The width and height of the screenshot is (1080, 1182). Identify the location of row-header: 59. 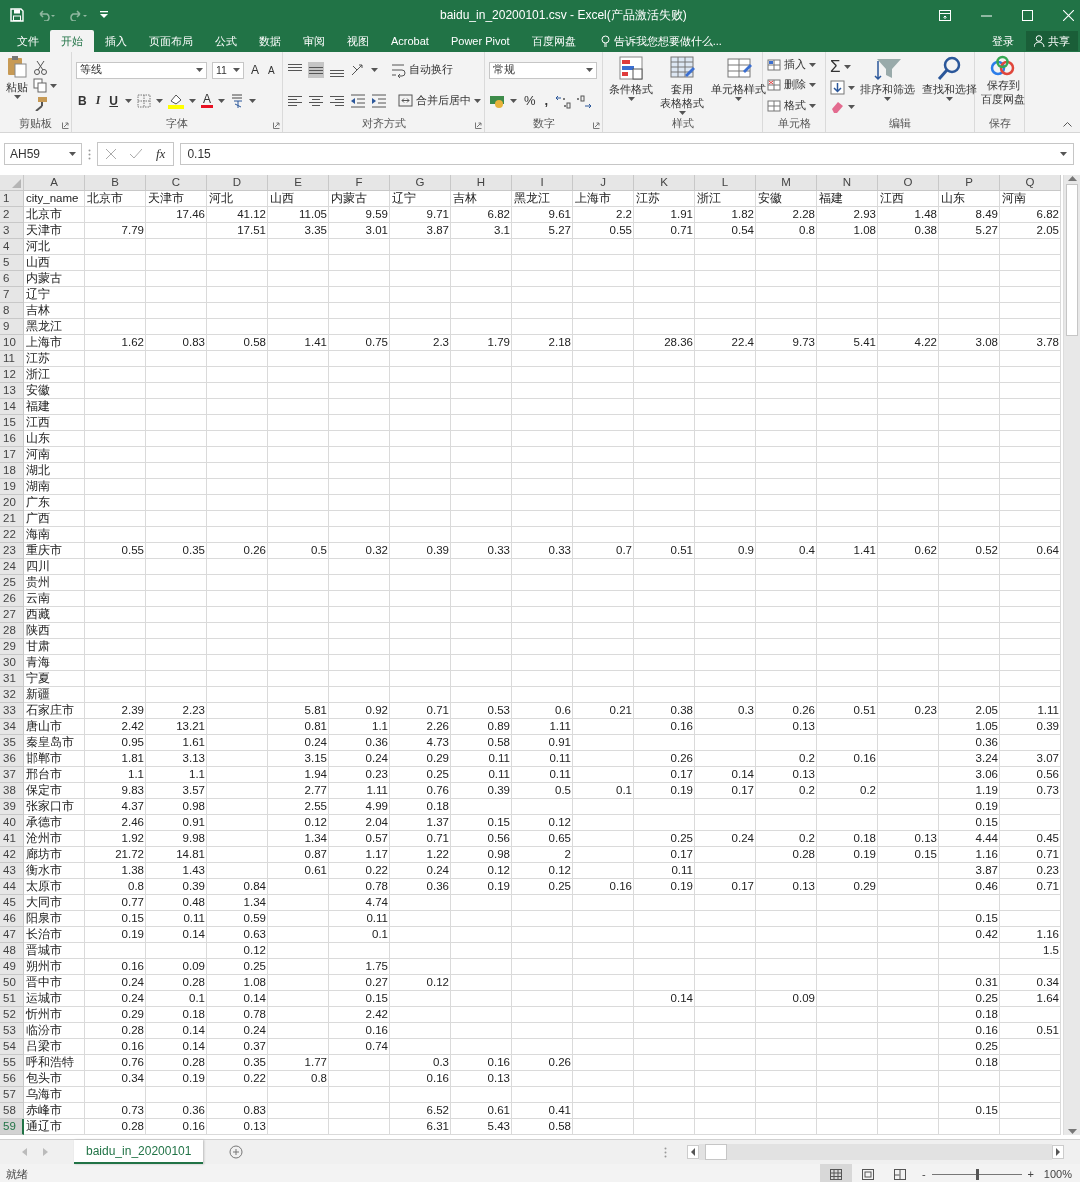
(12, 1127).